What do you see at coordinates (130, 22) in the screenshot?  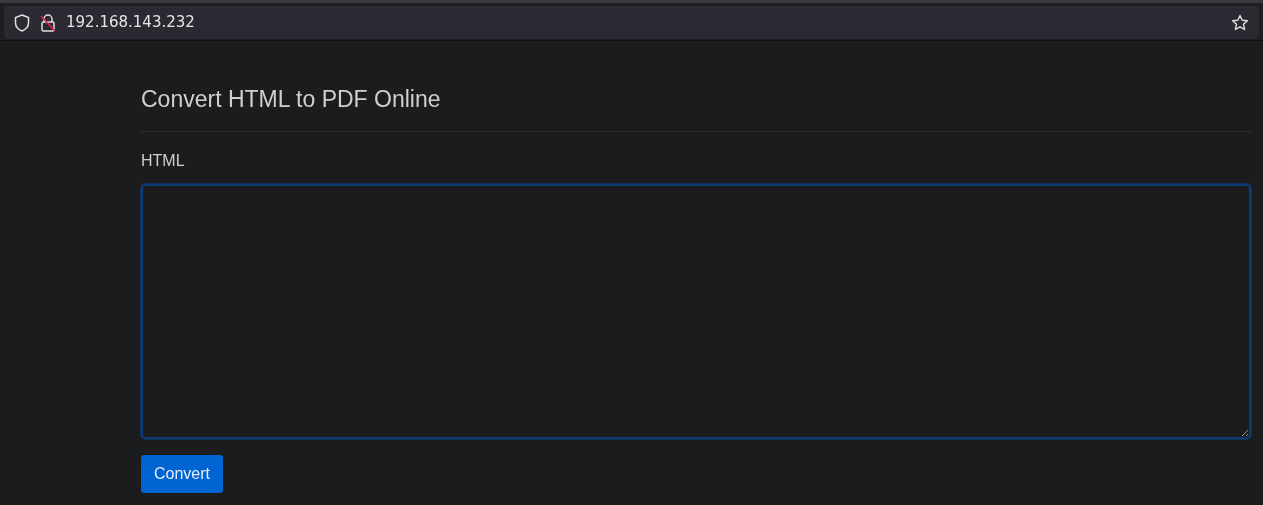 I see `url-text: 192.168.143.232` at bounding box center [130, 22].